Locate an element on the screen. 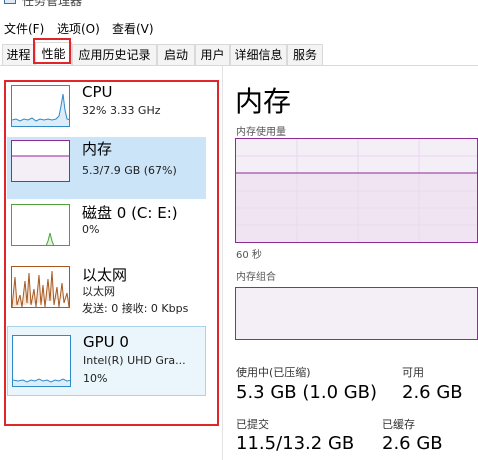 The width and height of the screenshot is (478, 460). page-title: 内存 is located at coordinates (263, 101).